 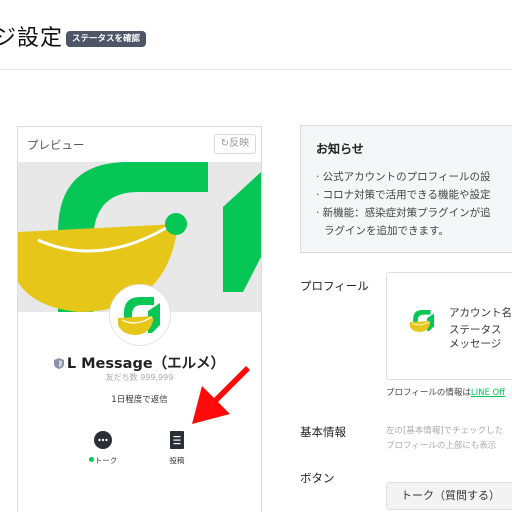 What do you see at coordinates (235, 144) in the screenshot?
I see `reflect-button: ↻反映` at bounding box center [235, 144].